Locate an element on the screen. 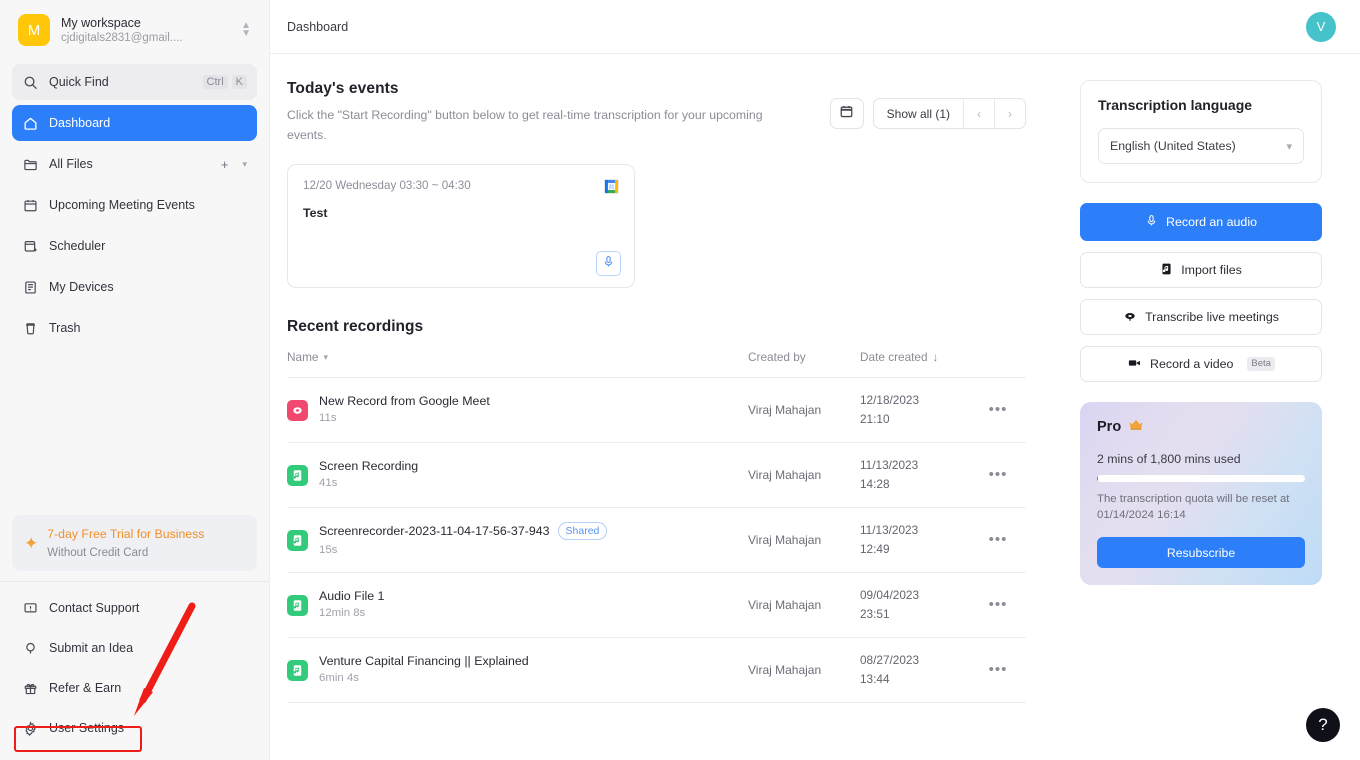  column-header-name-inner: Name ▾ is located at coordinates (517, 357).